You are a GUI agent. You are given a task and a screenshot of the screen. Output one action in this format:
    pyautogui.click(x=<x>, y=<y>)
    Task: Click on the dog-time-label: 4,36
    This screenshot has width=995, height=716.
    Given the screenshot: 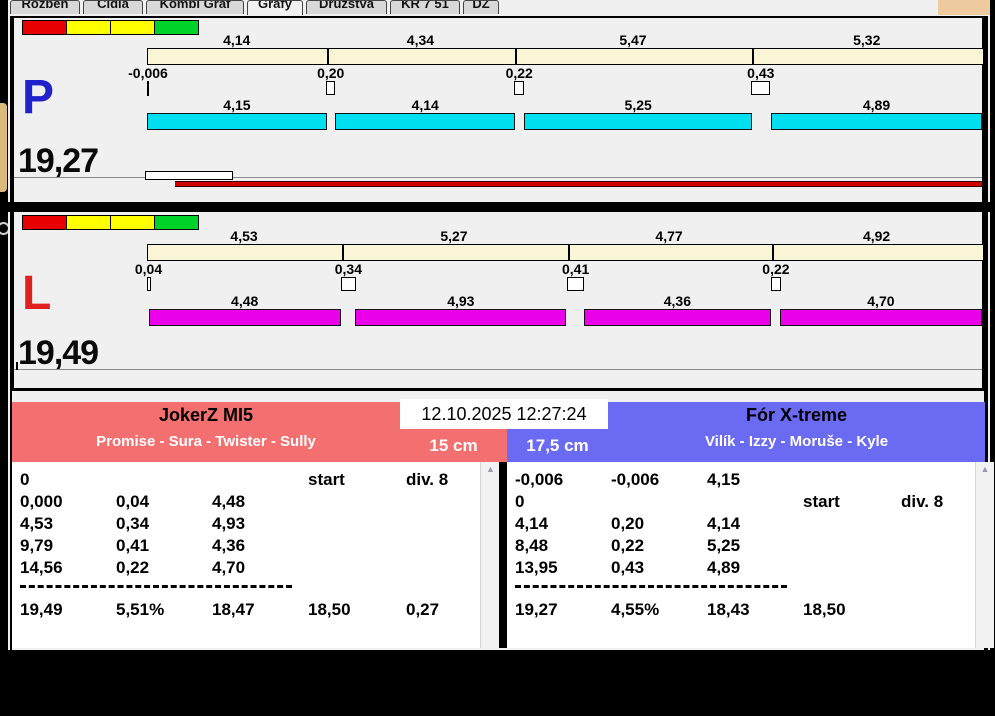 What is the action you would take?
    pyautogui.click(x=677, y=301)
    